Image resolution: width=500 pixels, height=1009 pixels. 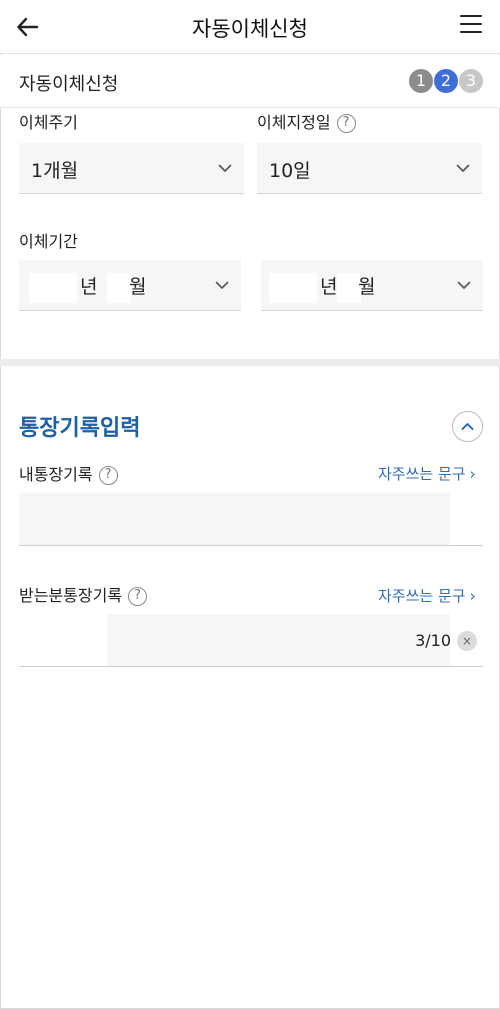 What do you see at coordinates (138, 287) in the screenshot?
I see `start-month-unit: 월` at bounding box center [138, 287].